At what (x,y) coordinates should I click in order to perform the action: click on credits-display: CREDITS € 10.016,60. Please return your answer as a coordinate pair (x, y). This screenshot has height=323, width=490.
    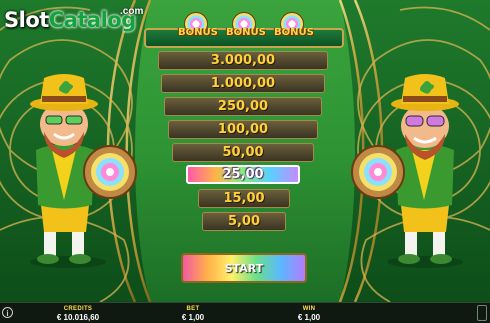
    Looking at the image, I should click on (78, 314).